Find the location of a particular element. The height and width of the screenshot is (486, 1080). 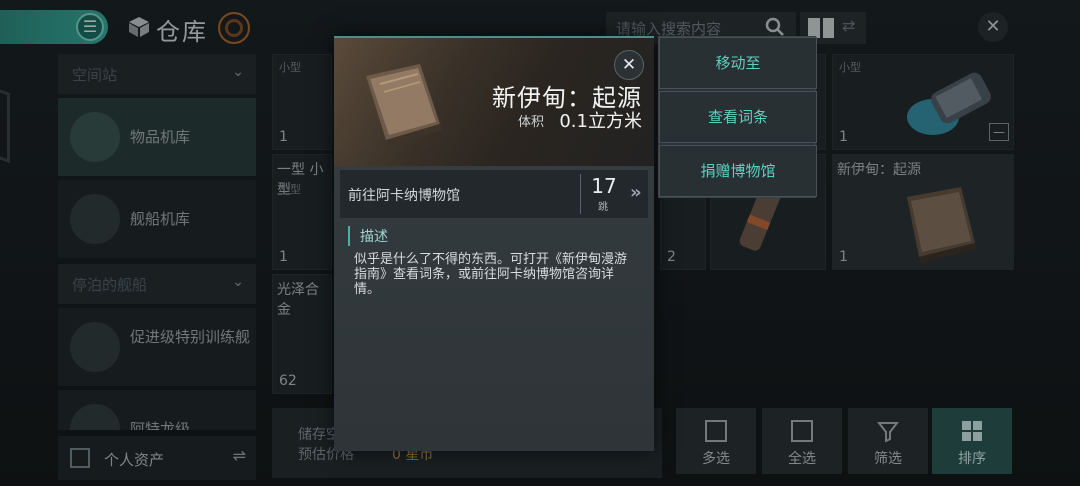

route-label: 前往阿卡纳博物馆 is located at coordinates (404, 196).